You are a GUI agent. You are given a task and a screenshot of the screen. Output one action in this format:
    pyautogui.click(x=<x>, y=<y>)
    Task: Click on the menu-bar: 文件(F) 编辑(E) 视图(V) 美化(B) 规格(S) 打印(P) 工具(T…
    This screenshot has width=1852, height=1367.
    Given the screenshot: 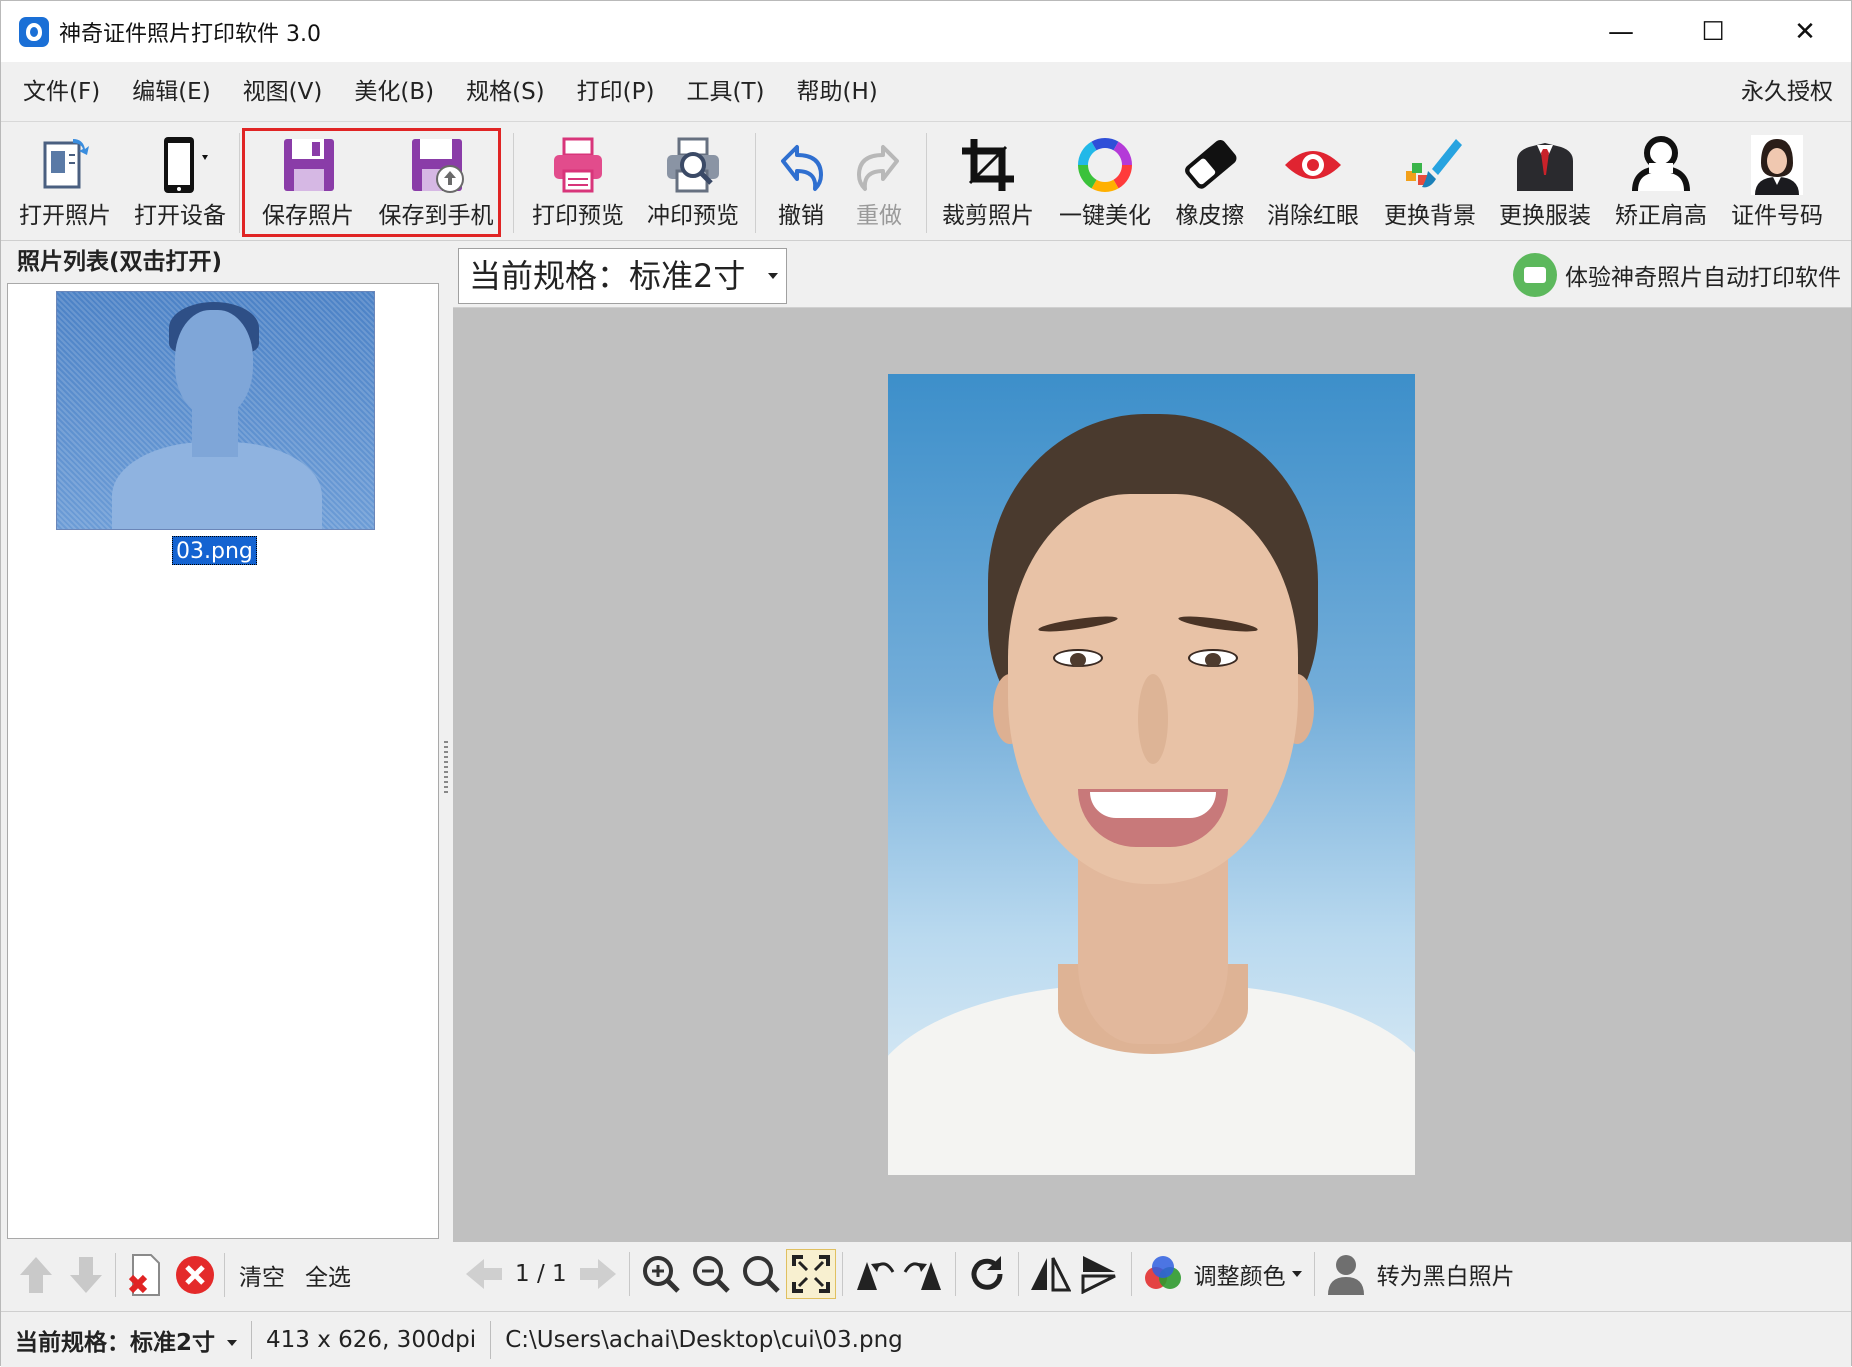 What is the action you would take?
    pyautogui.click(x=926, y=92)
    